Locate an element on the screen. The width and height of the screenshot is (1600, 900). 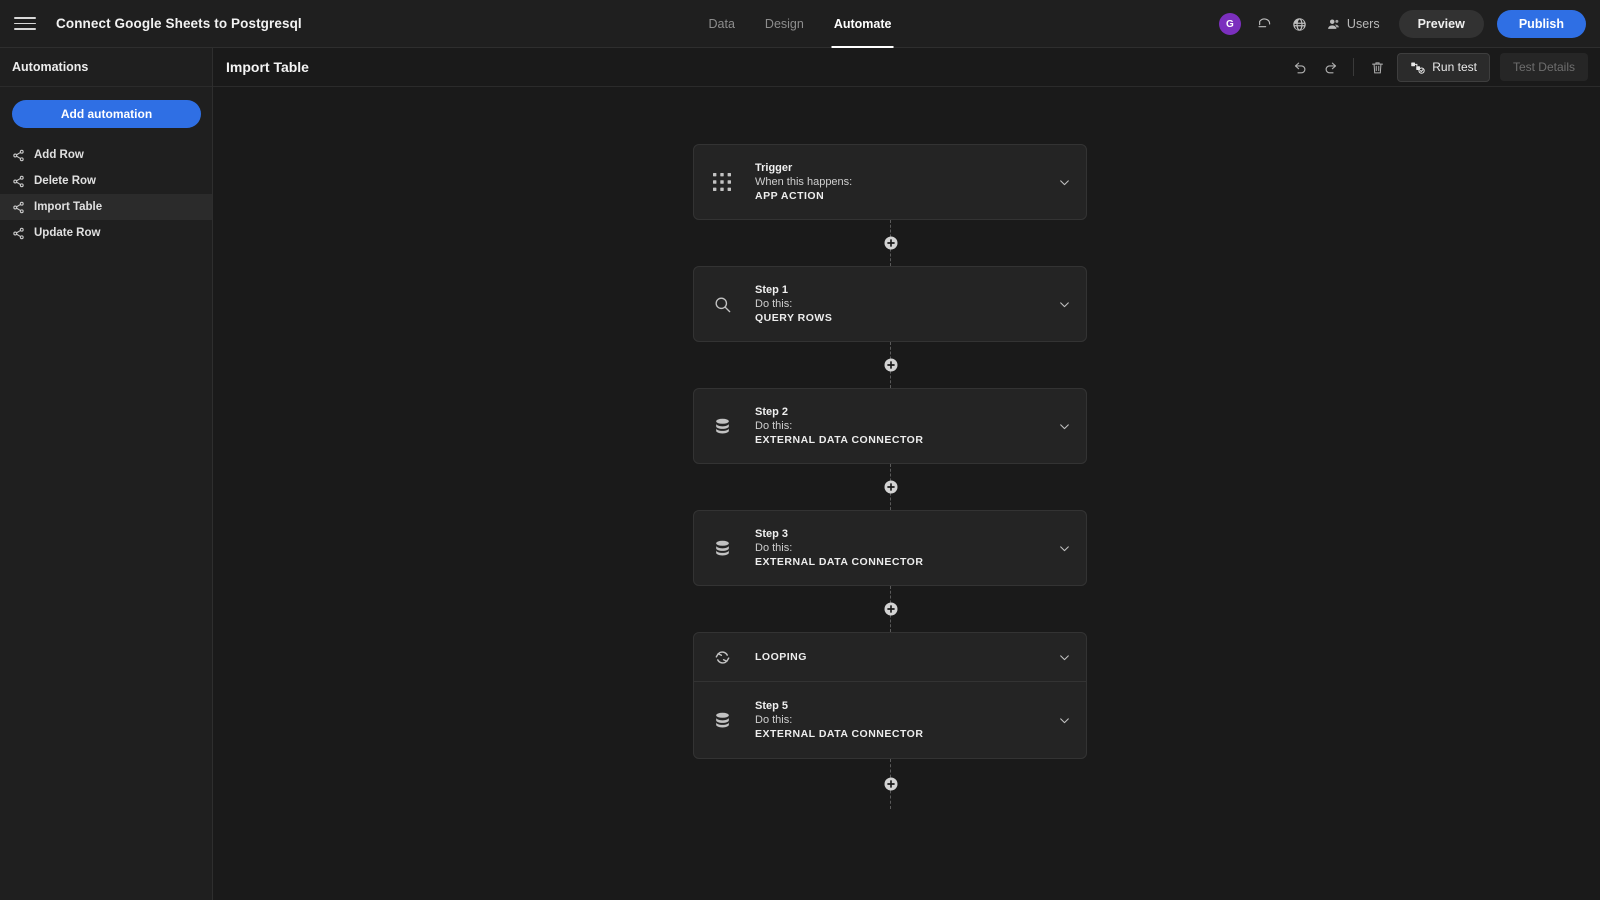
run-test-button: Run test is located at coordinates (1443, 67).